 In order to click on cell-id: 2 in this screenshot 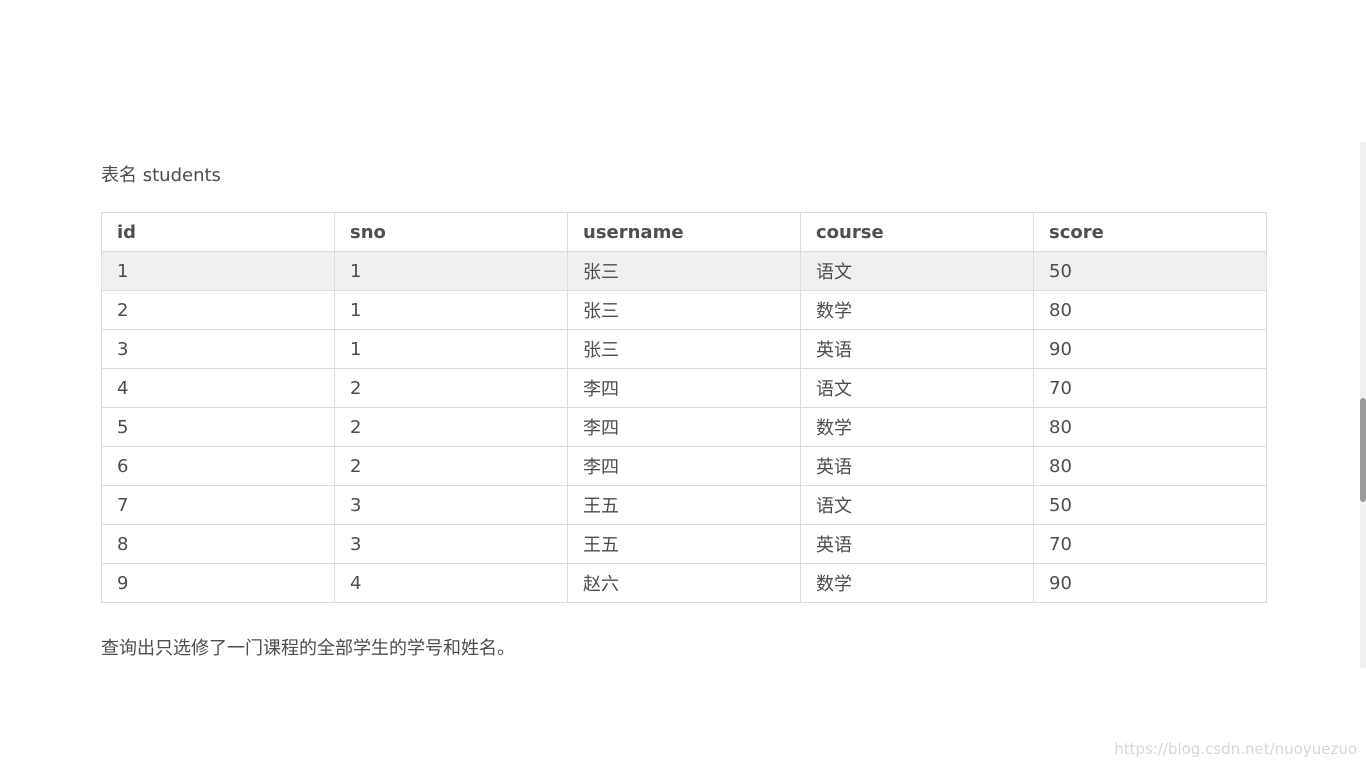, I will do `click(218, 310)`.